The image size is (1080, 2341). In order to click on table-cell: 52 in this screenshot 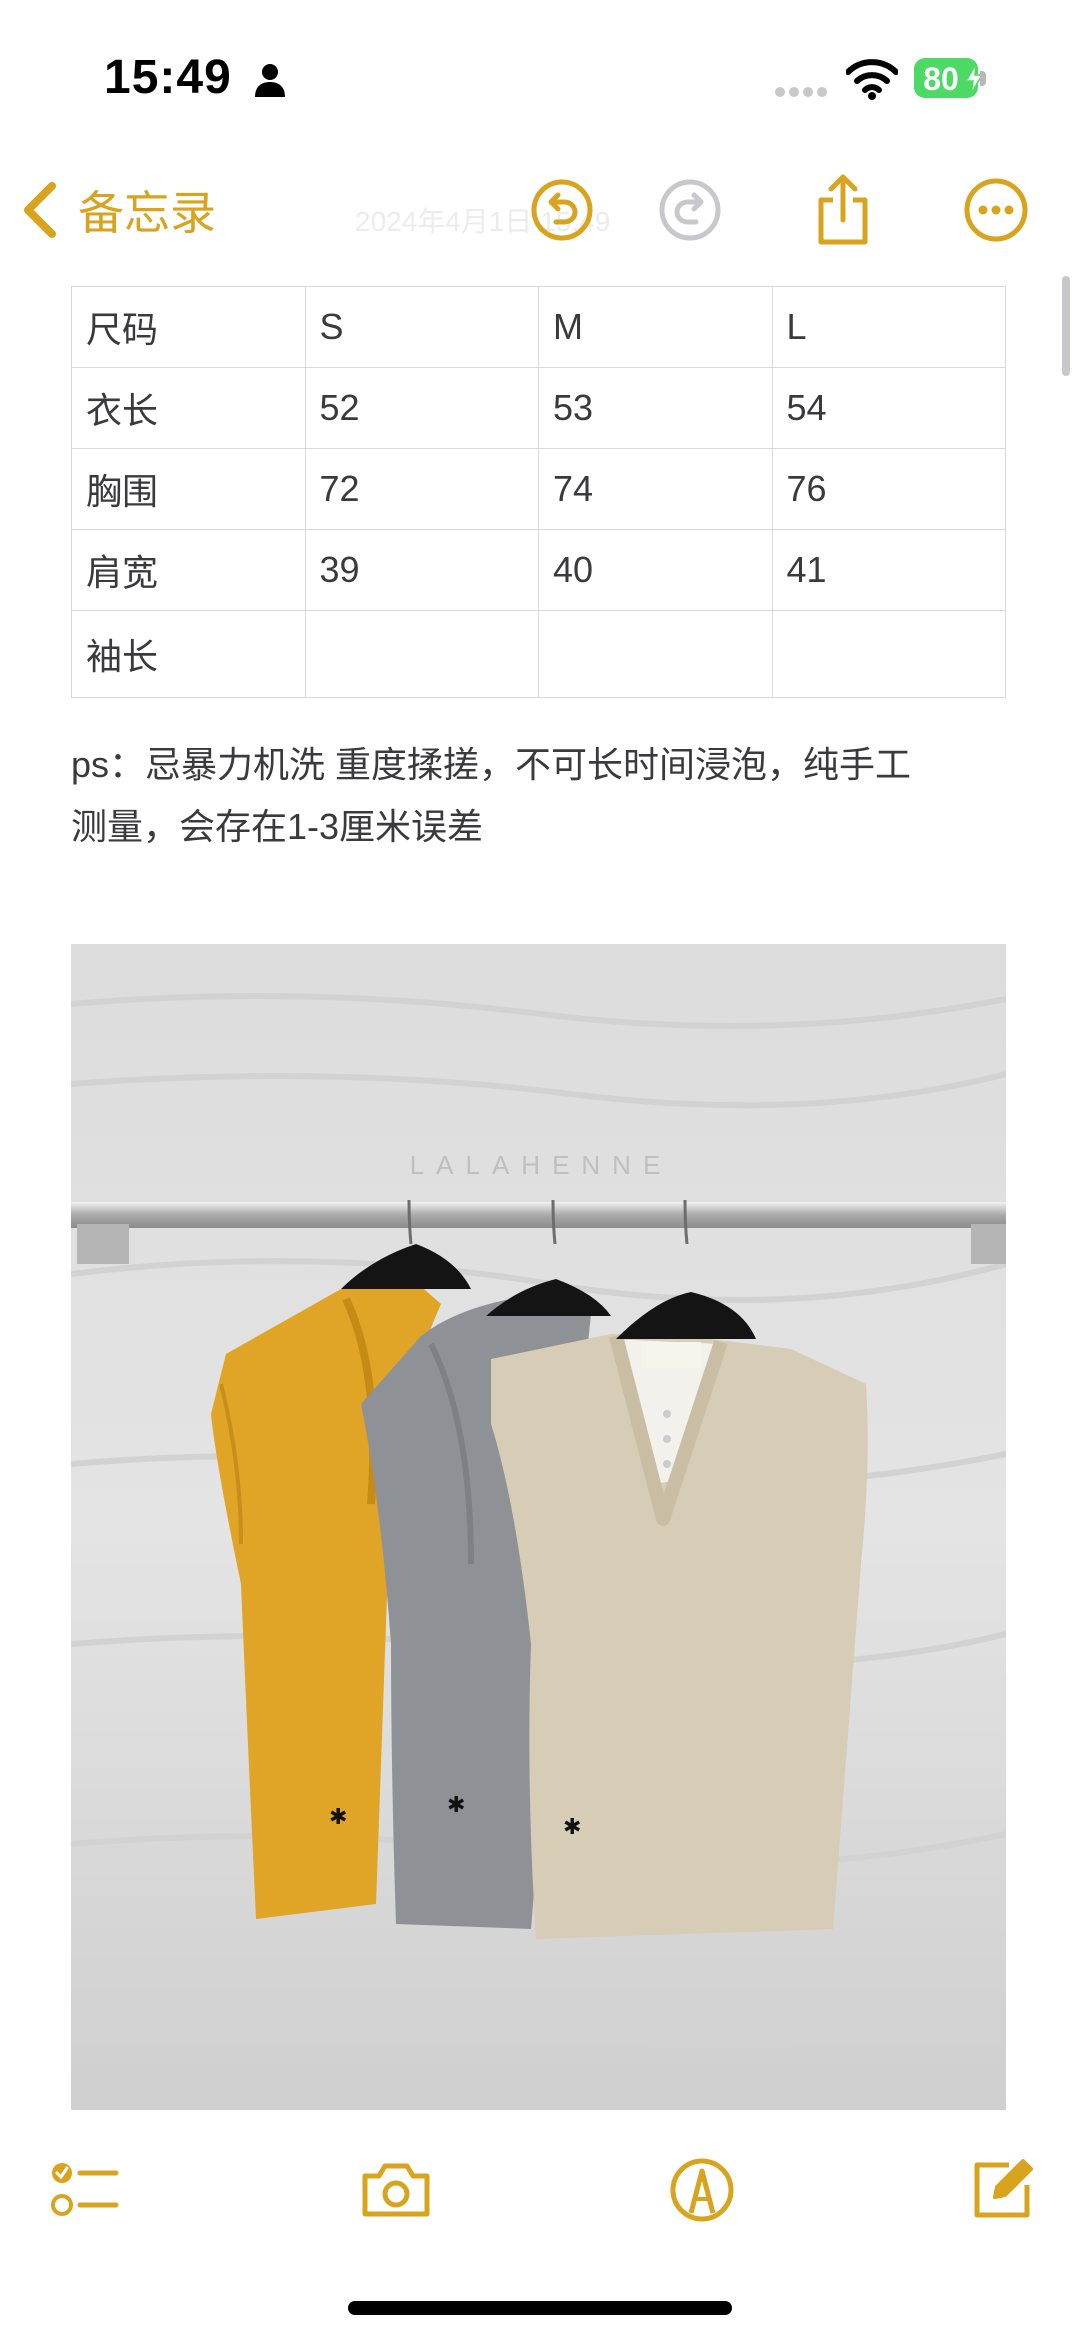, I will do `click(421, 408)`.